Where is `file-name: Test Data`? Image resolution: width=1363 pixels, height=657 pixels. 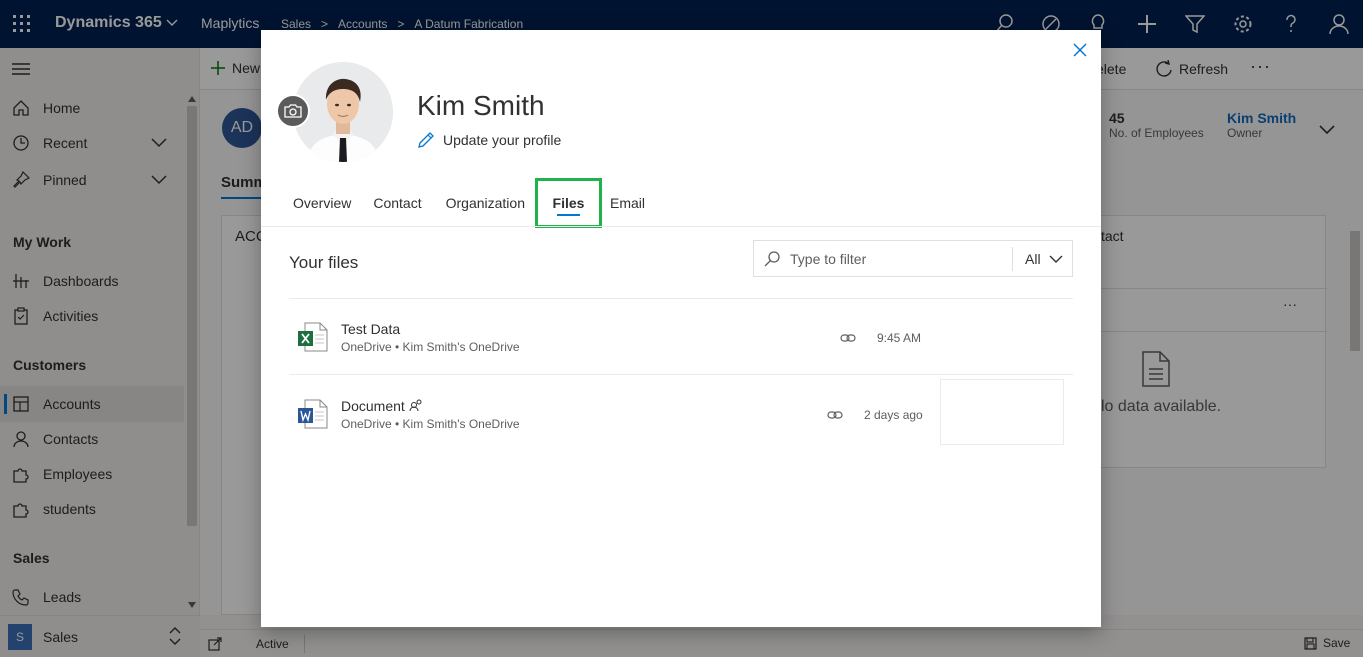
file-name: Test Data is located at coordinates (370, 329).